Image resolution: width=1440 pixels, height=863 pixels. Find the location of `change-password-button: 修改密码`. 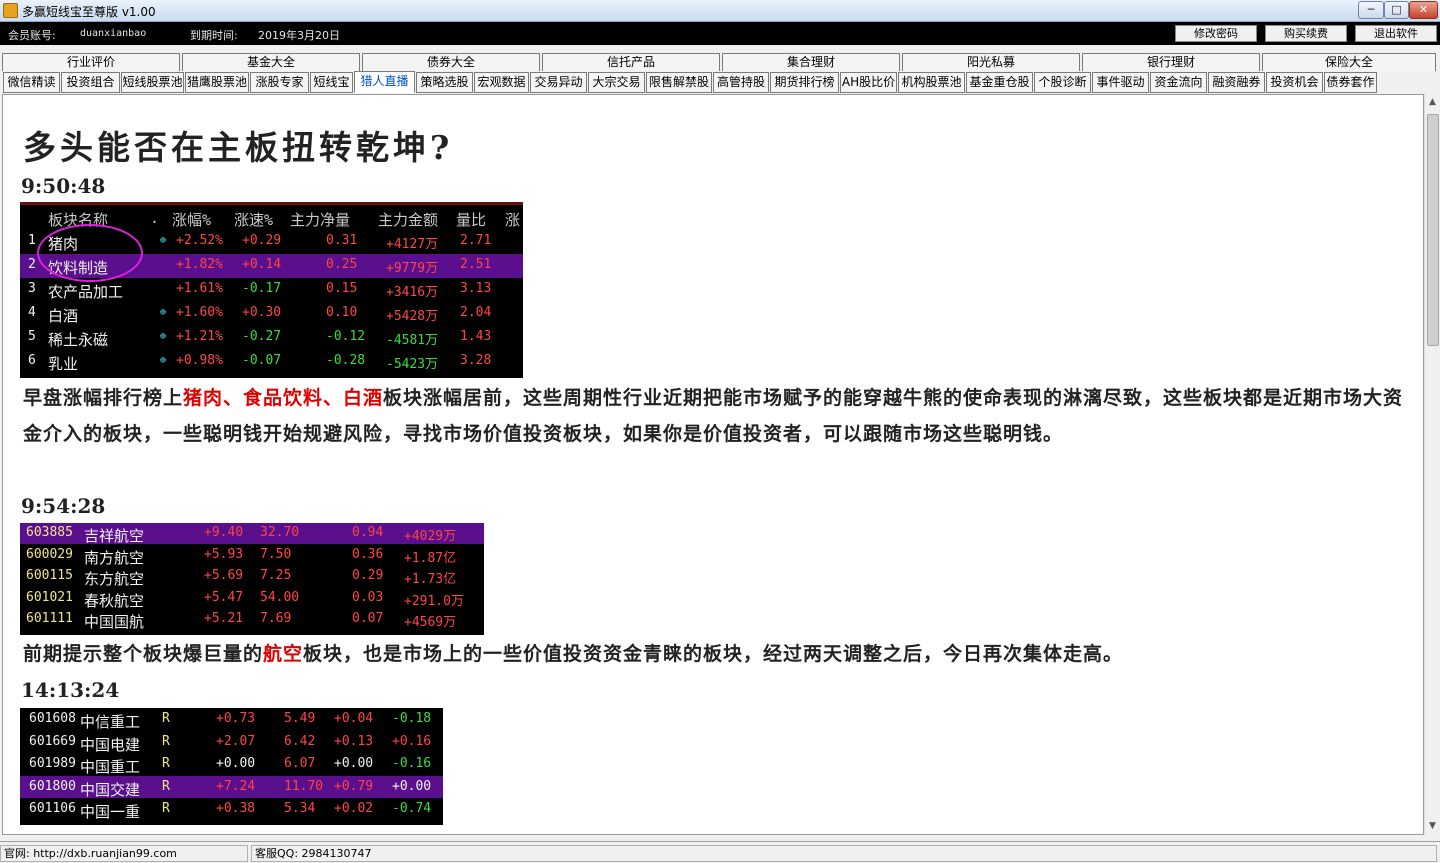

change-password-button: 修改密码 is located at coordinates (1216, 33).